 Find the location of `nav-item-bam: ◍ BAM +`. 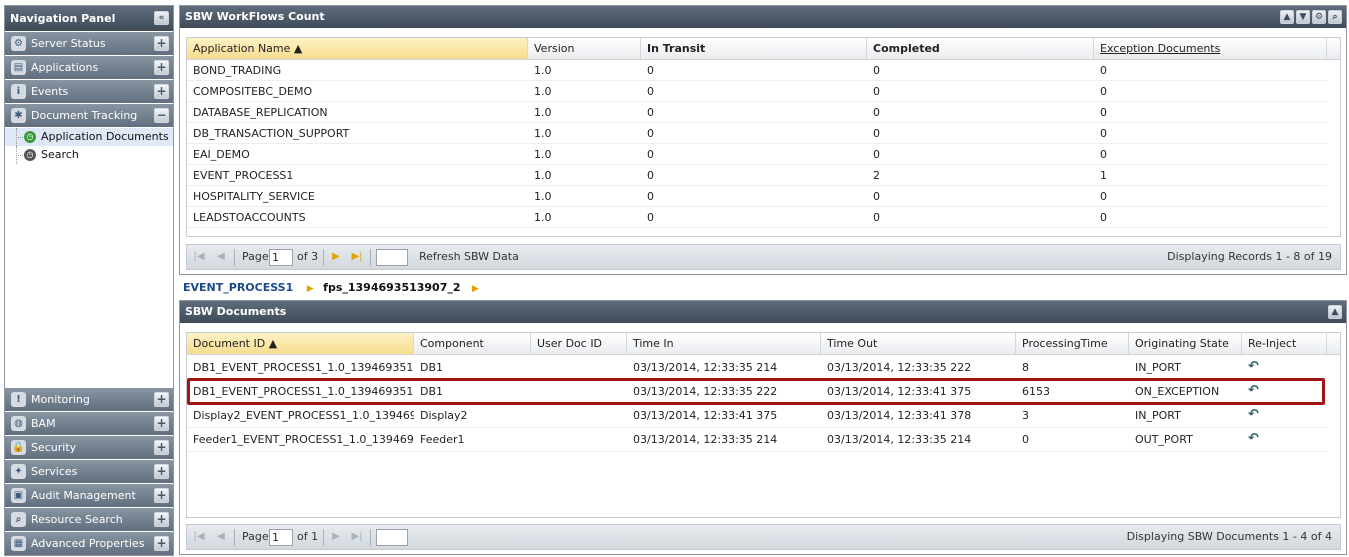

nav-item-bam: ◍ BAM + is located at coordinates (89, 423).